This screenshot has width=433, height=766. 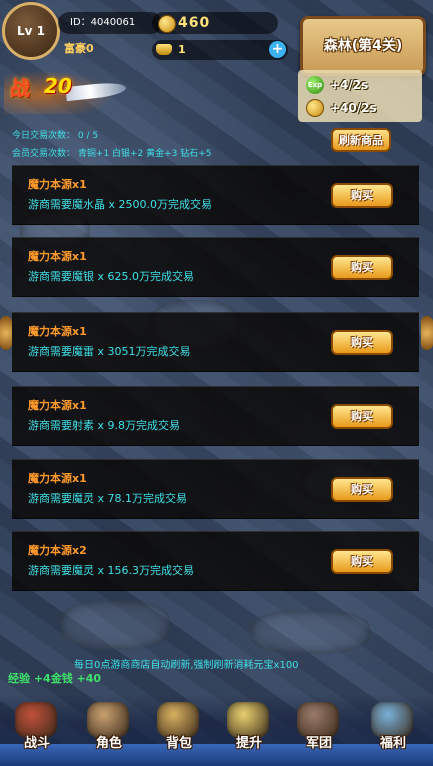 I want to click on coin-icon, so click(x=315, y=108).